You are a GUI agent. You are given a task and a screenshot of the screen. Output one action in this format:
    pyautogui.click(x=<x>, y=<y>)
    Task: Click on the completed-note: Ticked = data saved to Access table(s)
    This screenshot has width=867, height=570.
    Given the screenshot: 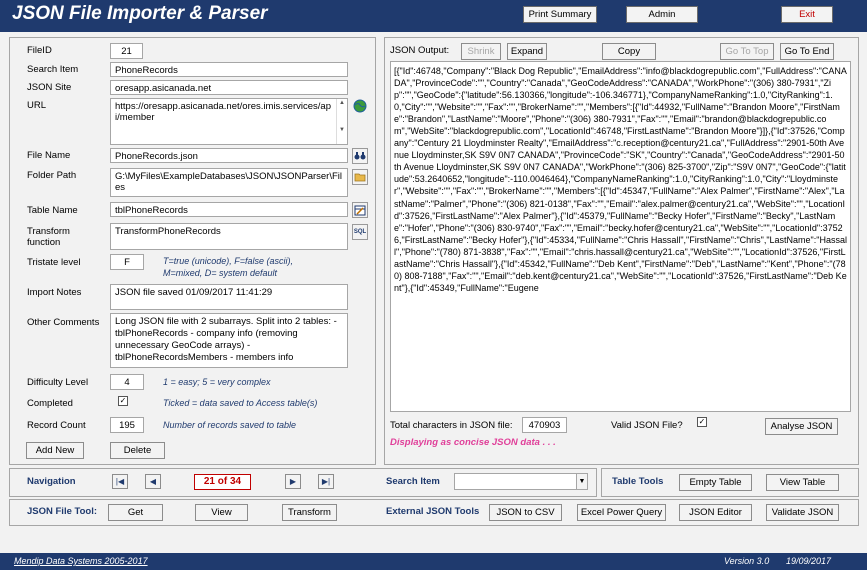 What is the action you would take?
    pyautogui.click(x=240, y=403)
    